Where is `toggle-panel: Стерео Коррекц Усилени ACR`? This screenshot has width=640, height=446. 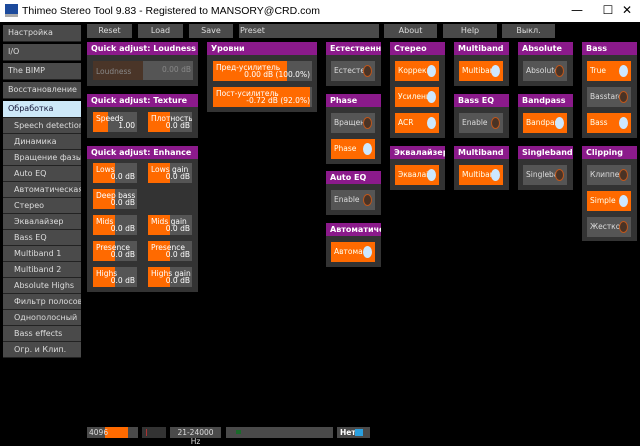 toggle-panel: Стерео Коррекц Усилени ACR is located at coordinates (417, 90).